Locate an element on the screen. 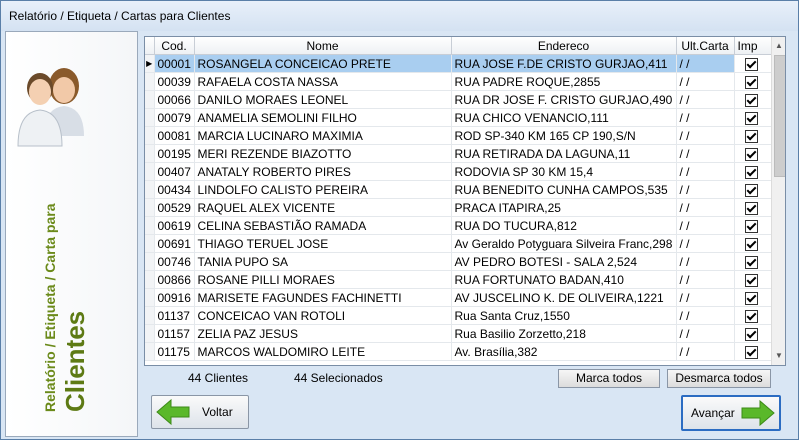  cell-cod: 00407 is located at coordinates (174, 171).